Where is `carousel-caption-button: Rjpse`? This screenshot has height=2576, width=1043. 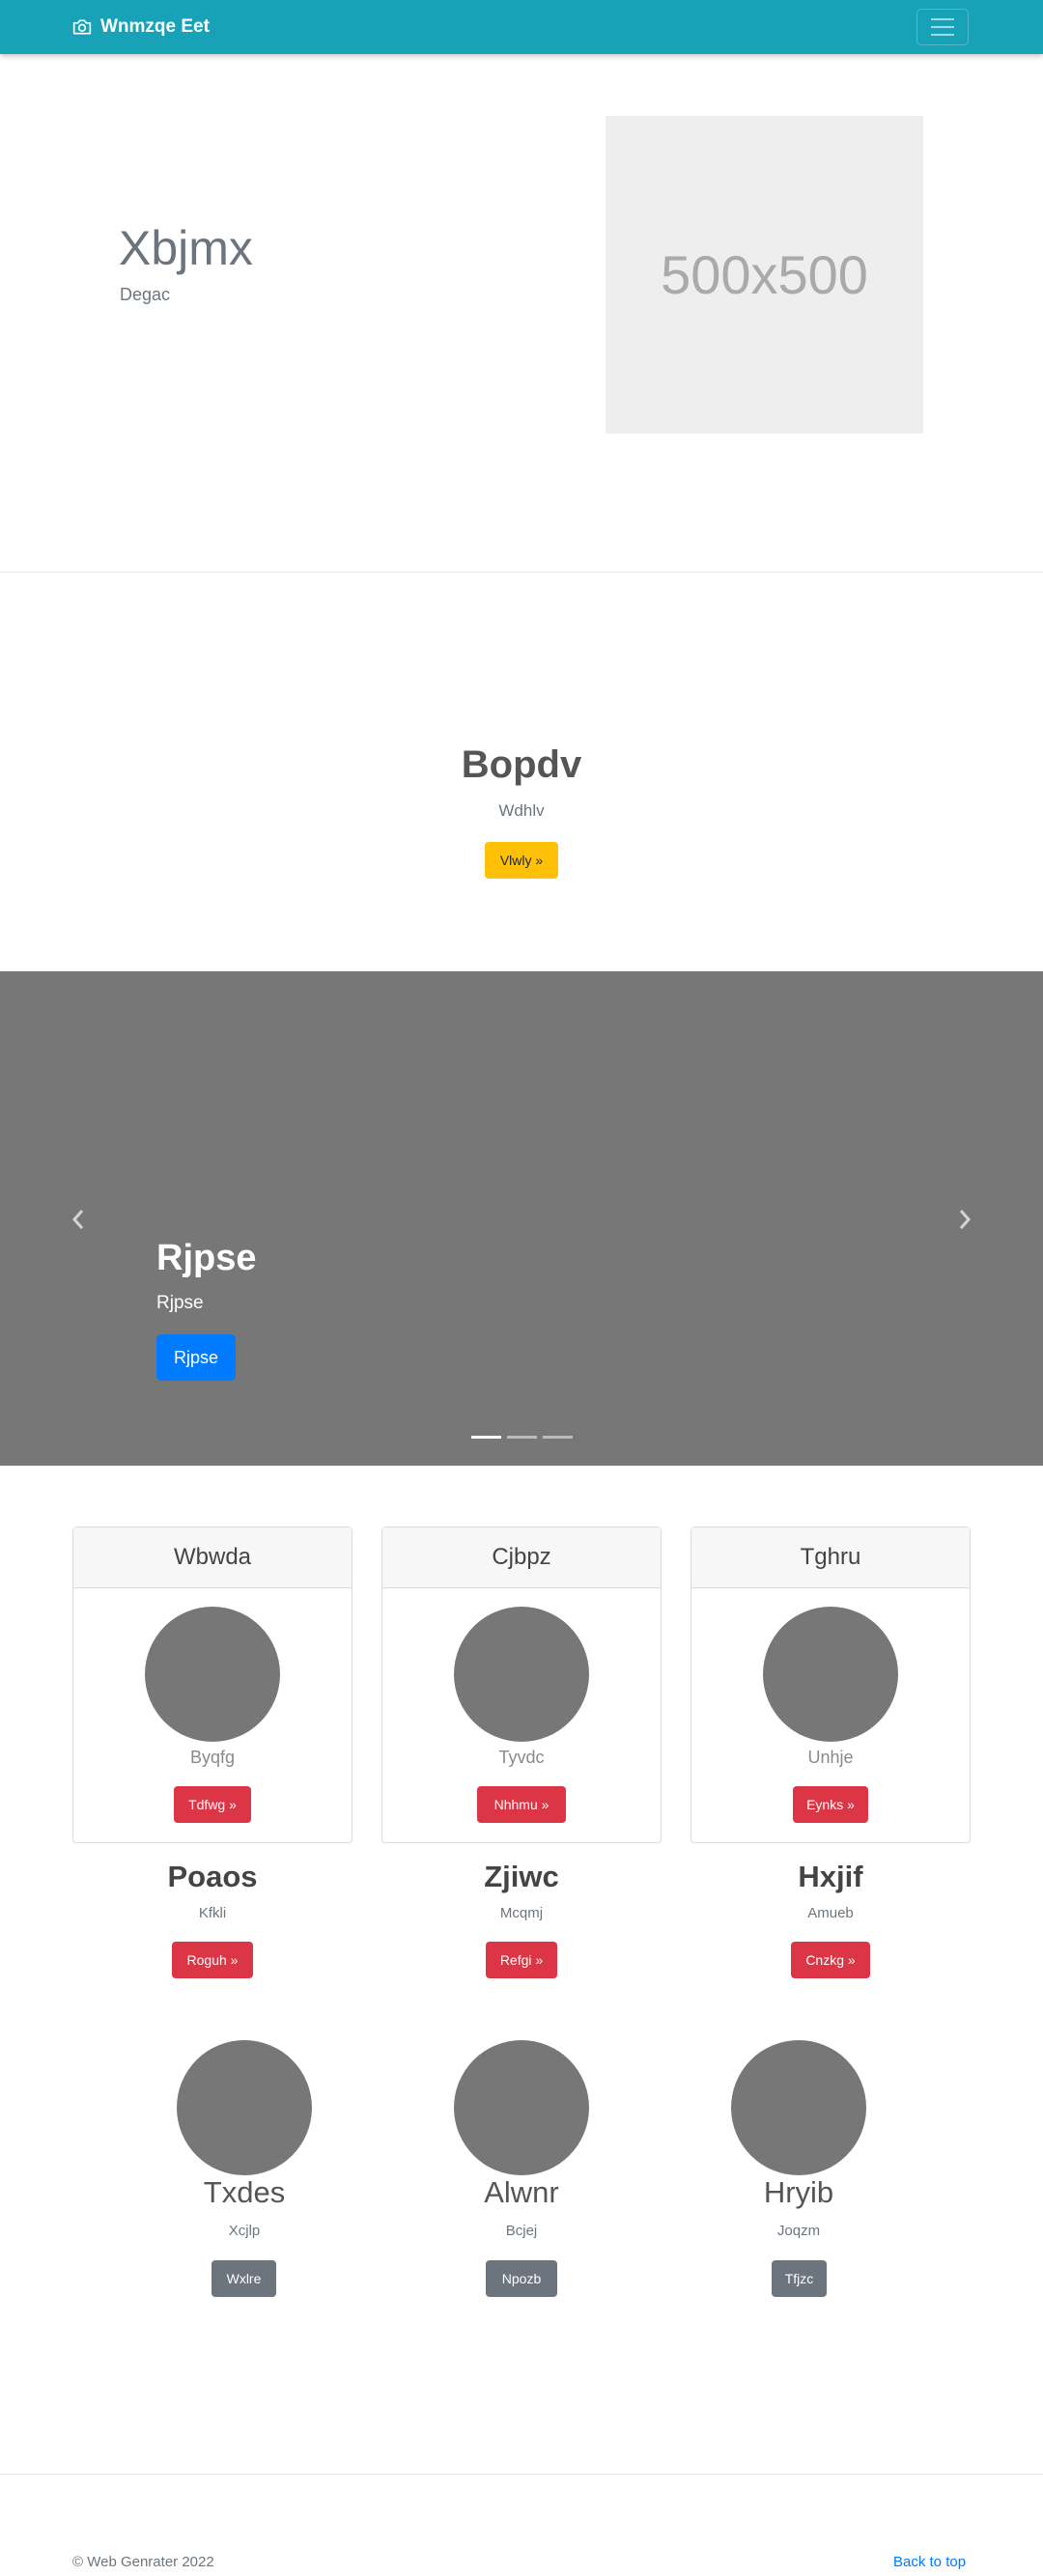
carousel-caption-button: Rjpse is located at coordinates (196, 1357).